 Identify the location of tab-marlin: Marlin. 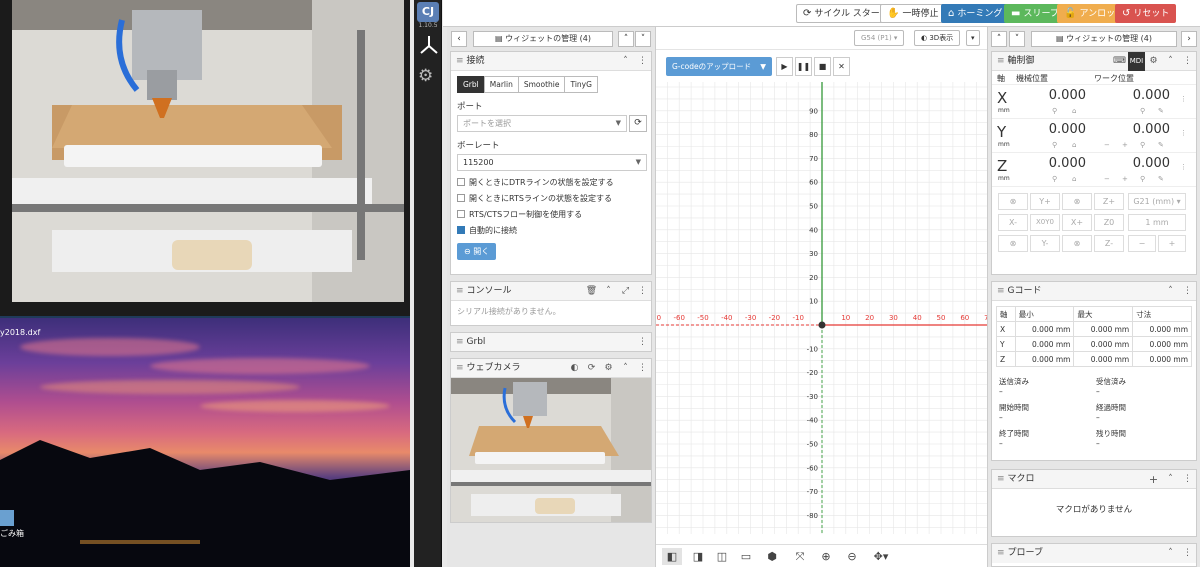
(501, 84).